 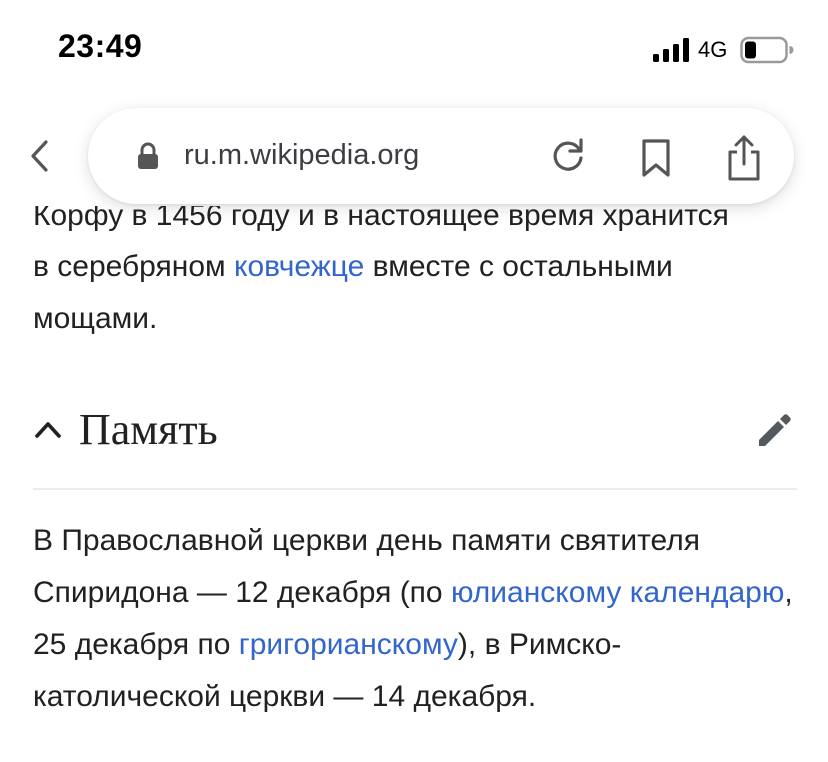 I want to click on network-type: 4G, so click(x=713, y=49).